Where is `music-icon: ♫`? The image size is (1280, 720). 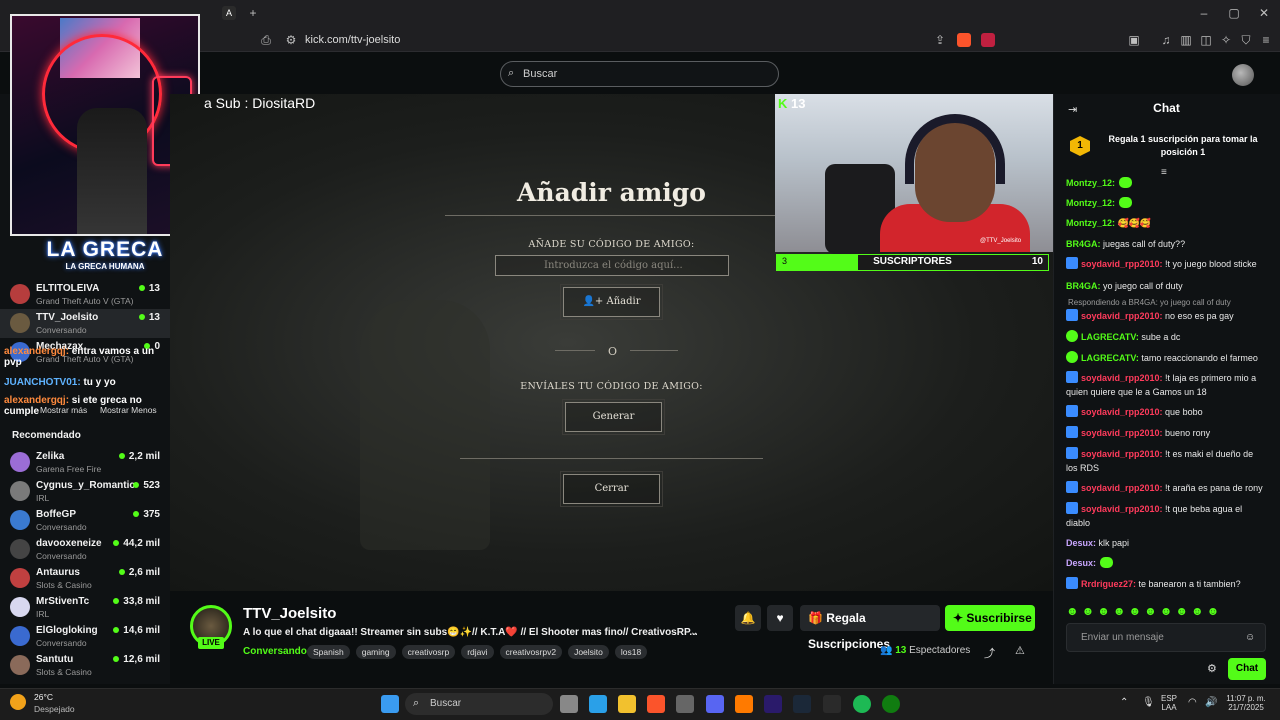
music-icon: ♫ is located at coordinates (1166, 40).